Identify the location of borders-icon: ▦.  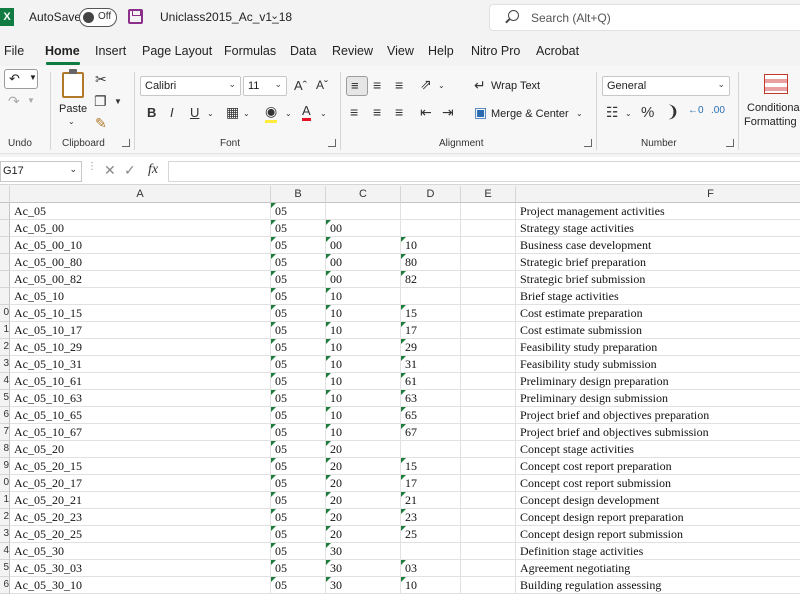
(232, 112).